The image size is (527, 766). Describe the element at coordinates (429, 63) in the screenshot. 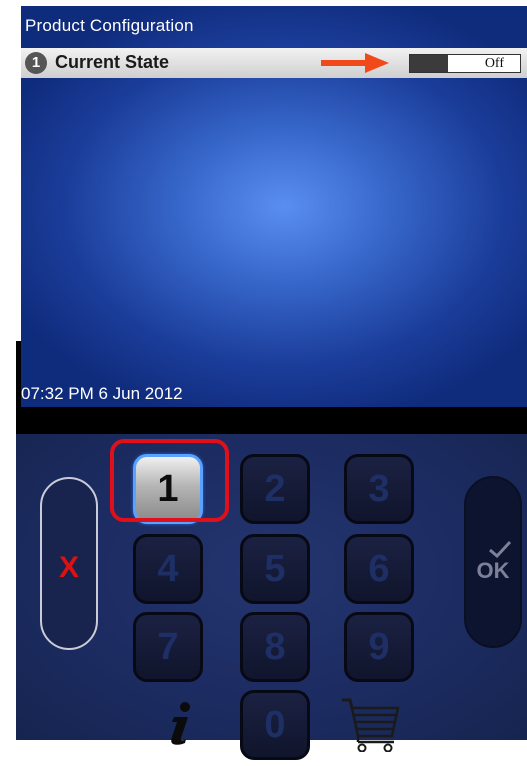

I see `toggle-knob` at that location.